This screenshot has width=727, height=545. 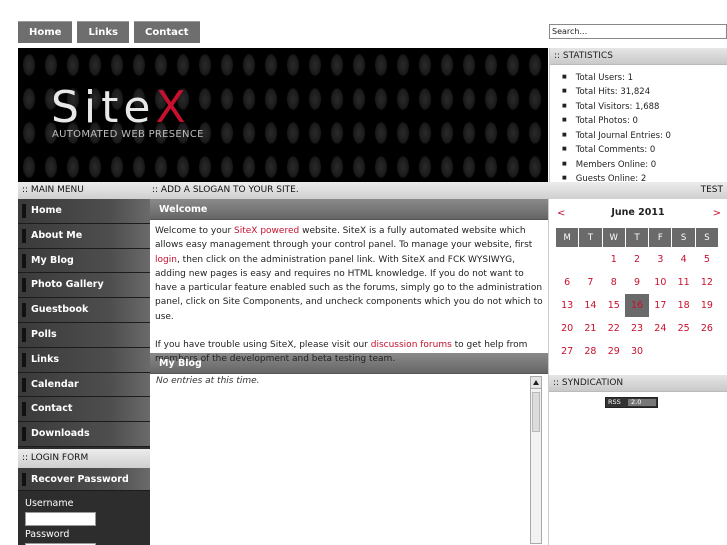 I want to click on stat-item: Total Photos: 0, so click(x=644, y=121).